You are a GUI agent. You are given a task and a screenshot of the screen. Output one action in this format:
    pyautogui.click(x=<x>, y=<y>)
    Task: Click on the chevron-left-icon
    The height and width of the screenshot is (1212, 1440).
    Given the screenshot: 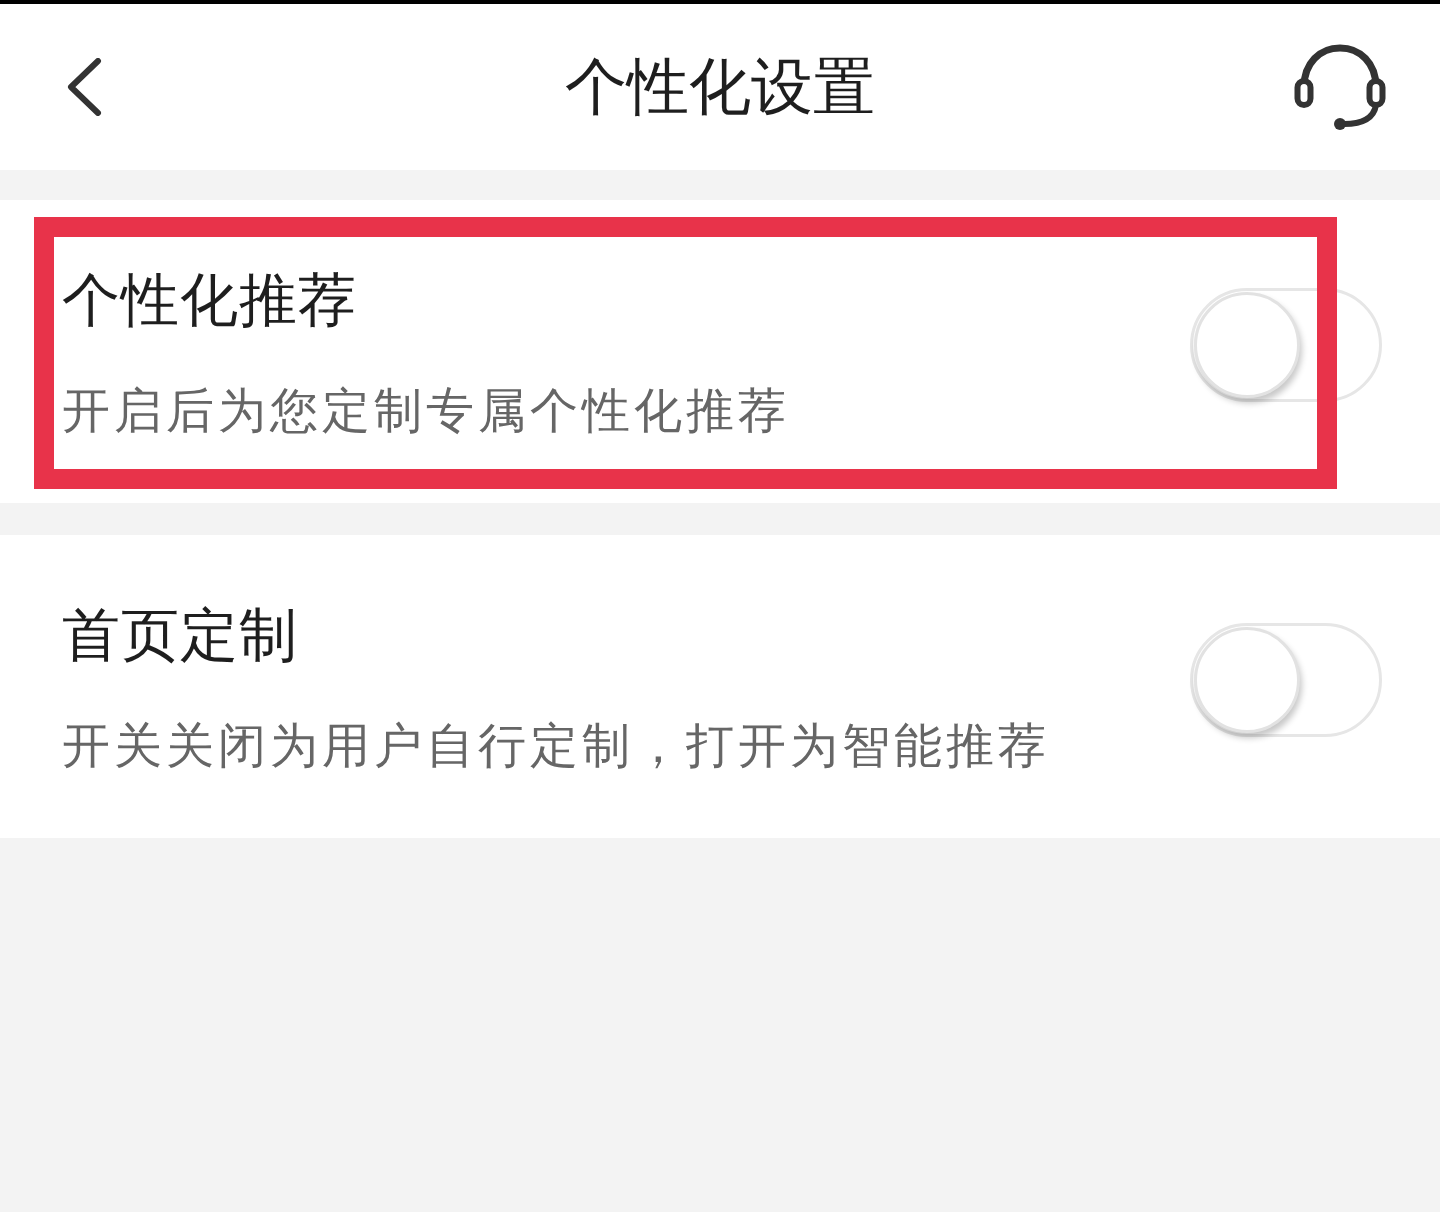 What is the action you would take?
    pyautogui.click(x=84, y=87)
    